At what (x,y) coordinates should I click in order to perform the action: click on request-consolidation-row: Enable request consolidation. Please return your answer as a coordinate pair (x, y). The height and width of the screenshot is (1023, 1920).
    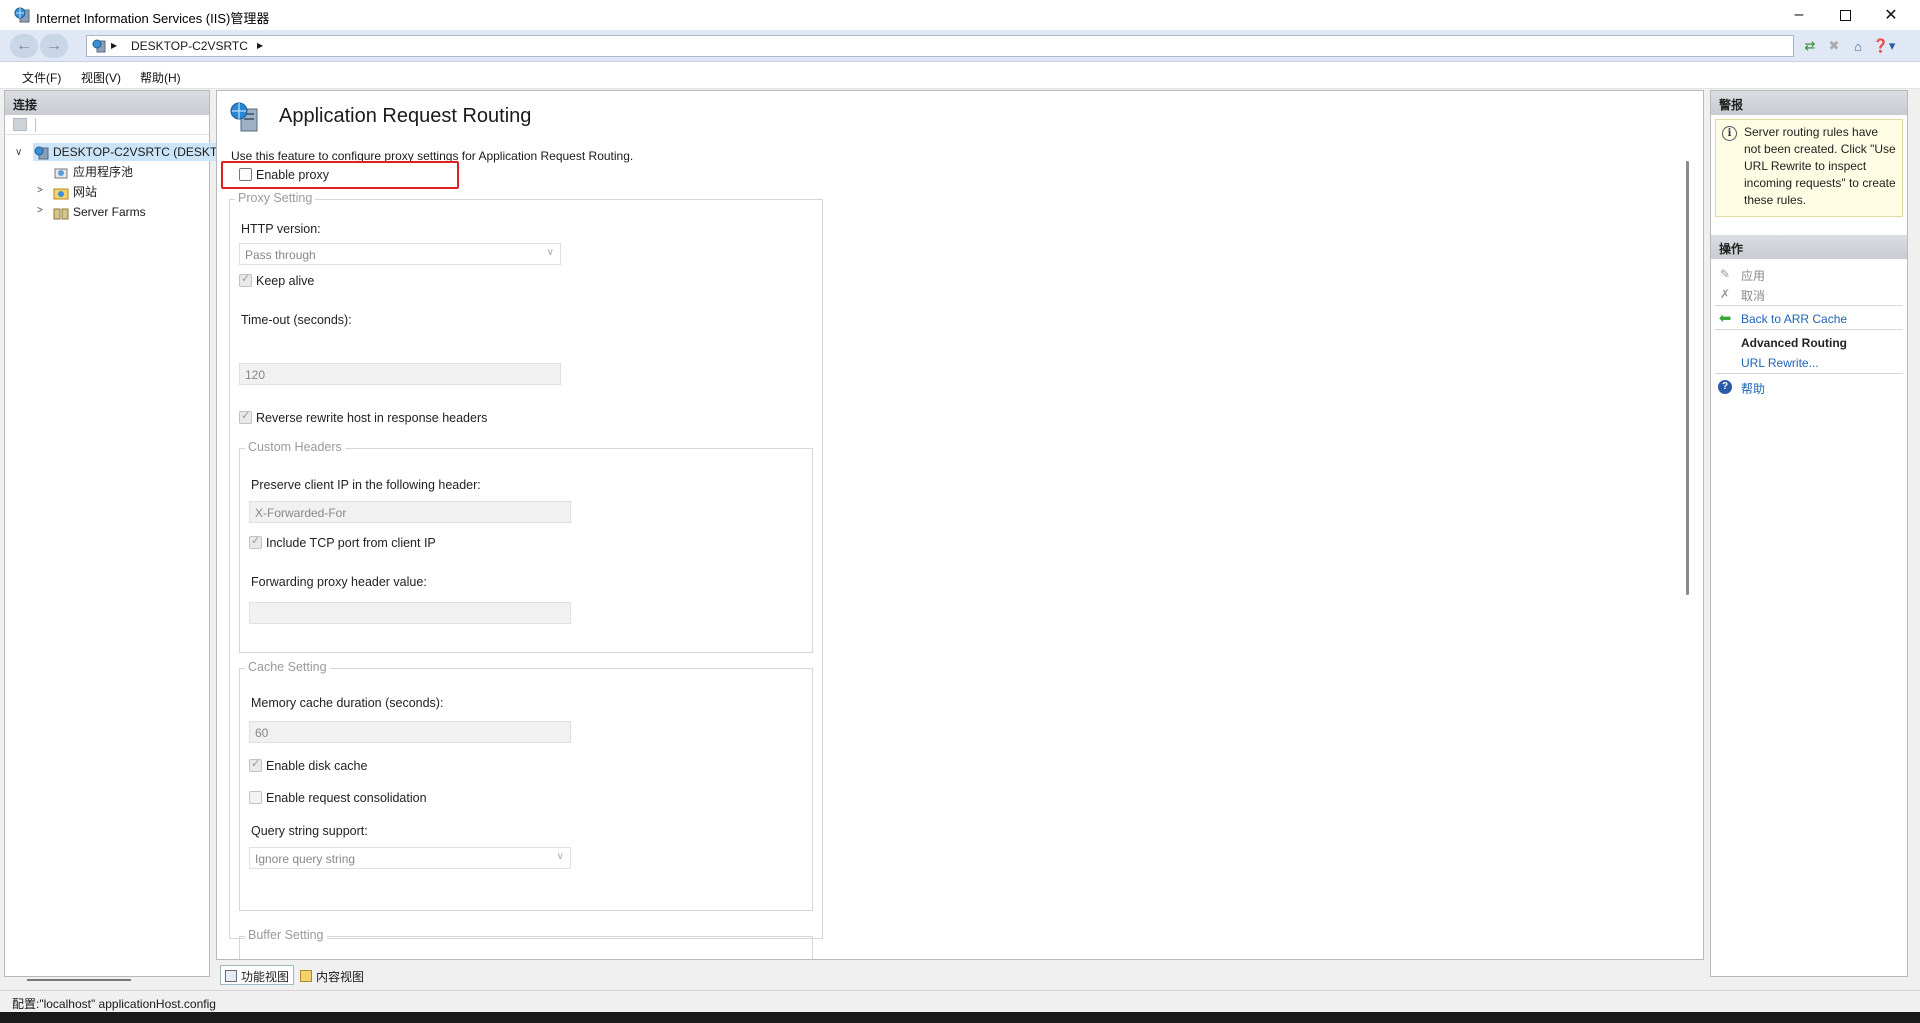
    Looking at the image, I should click on (338, 797).